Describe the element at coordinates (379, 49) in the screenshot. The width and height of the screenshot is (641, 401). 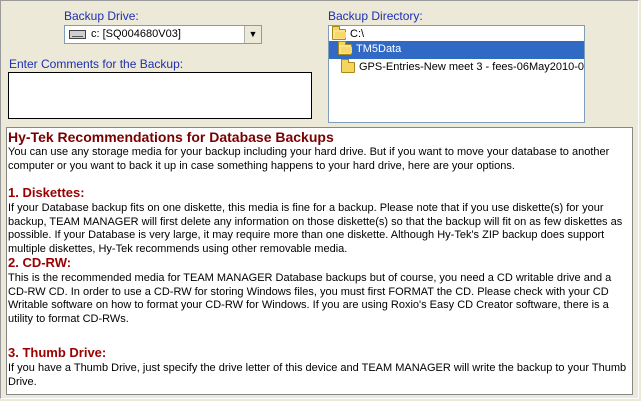
I see `directory-item-label: TM5Data` at that location.